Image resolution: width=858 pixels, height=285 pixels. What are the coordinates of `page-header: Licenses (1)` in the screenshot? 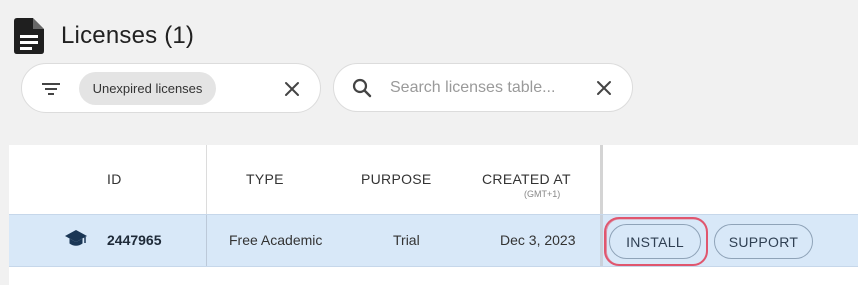 It's located at (104, 36).